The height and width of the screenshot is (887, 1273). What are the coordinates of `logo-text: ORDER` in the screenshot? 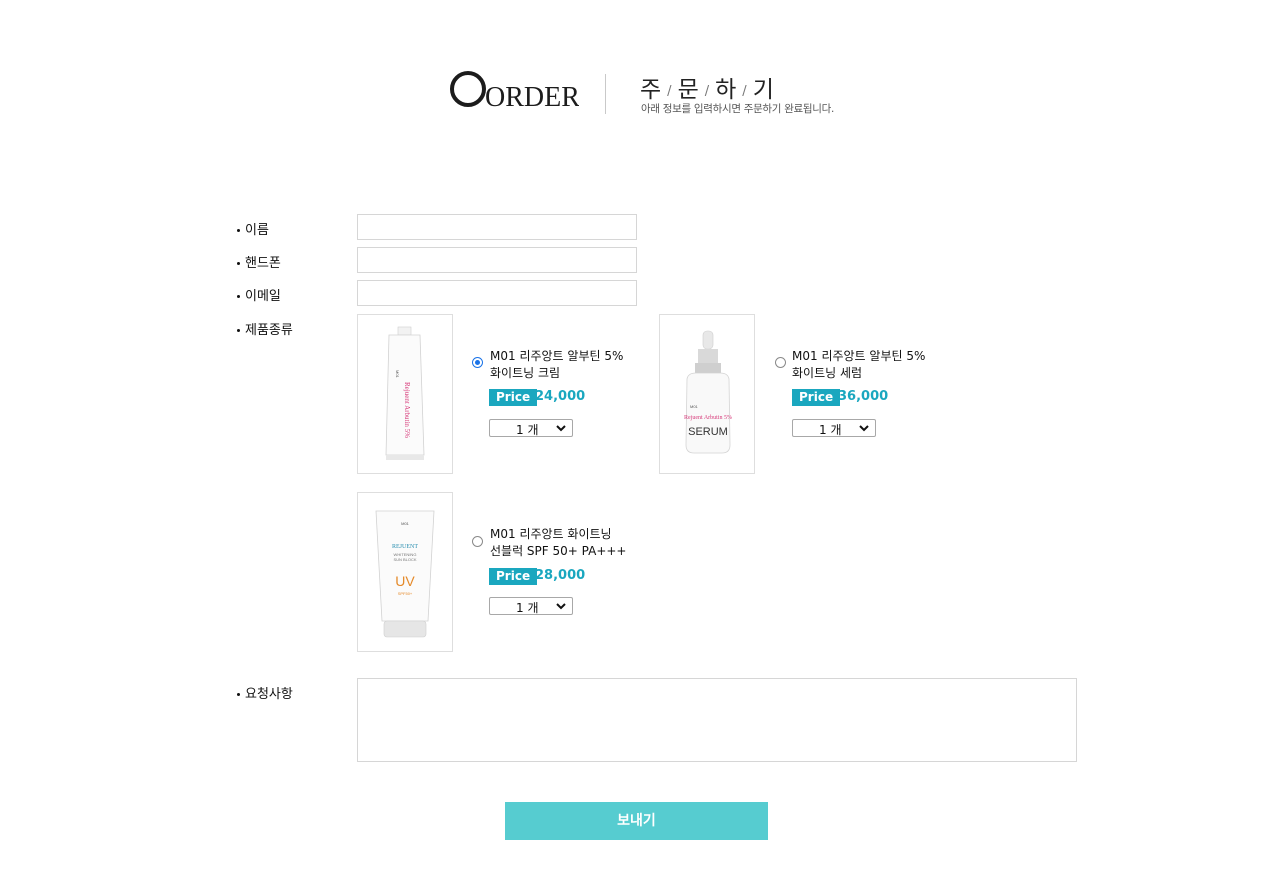 It's located at (532, 97).